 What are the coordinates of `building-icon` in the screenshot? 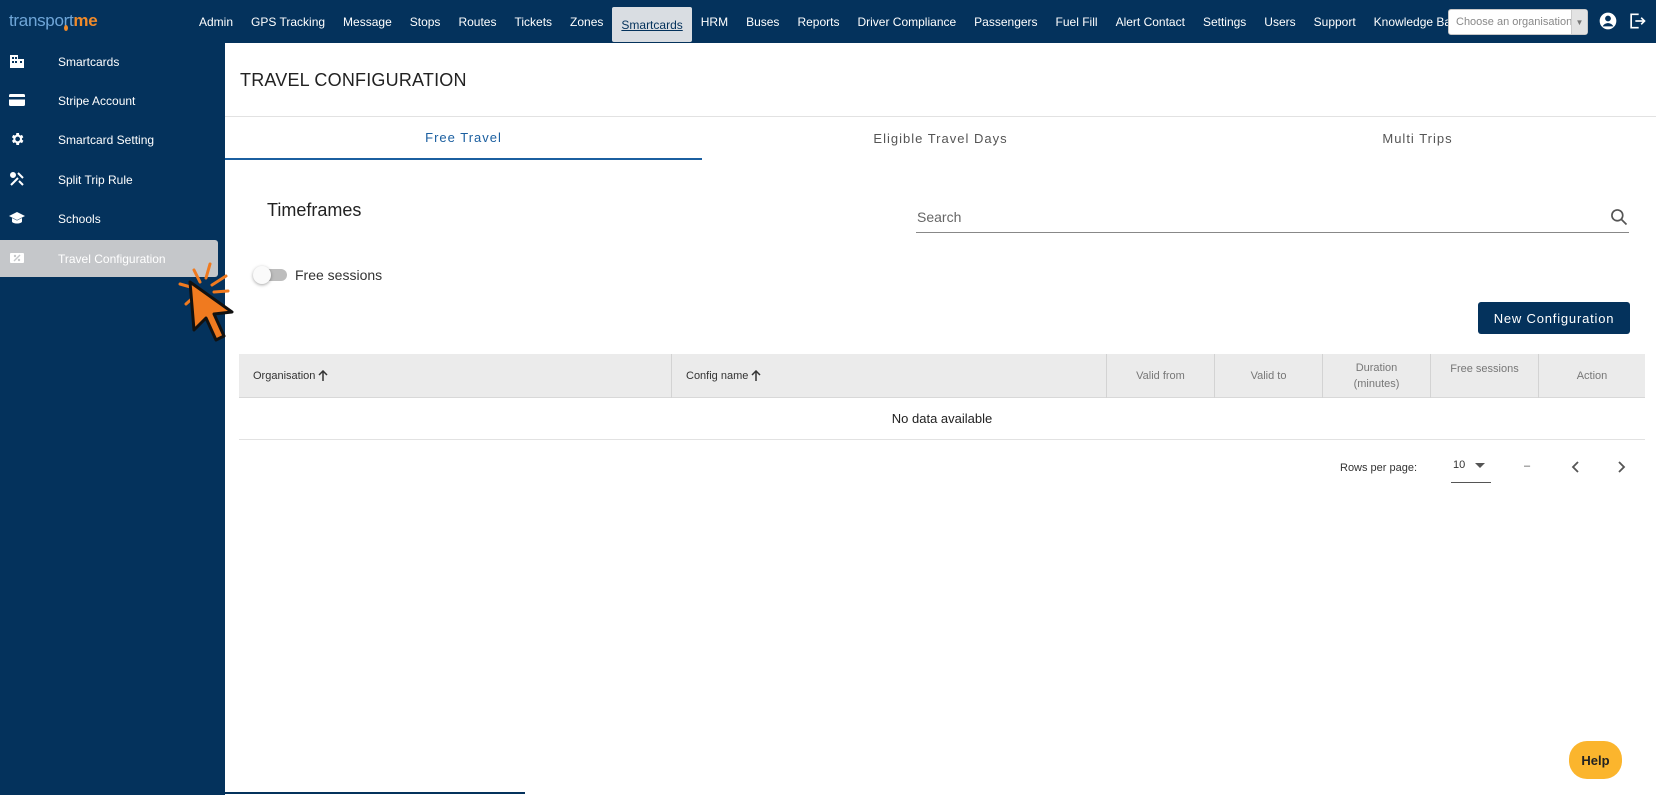 It's located at (17, 61).